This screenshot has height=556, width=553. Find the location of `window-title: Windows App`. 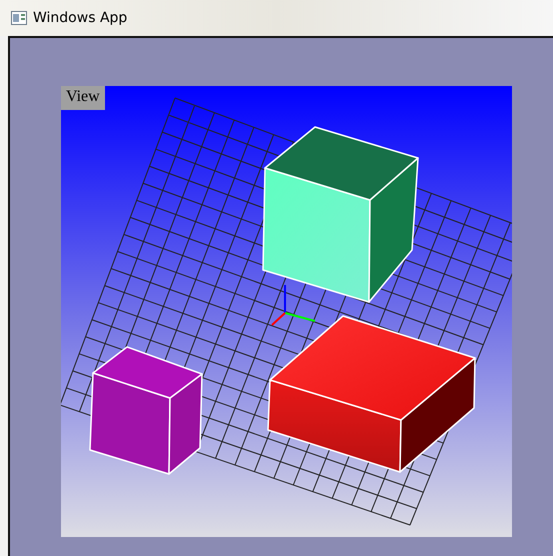

window-title: Windows App is located at coordinates (80, 18).